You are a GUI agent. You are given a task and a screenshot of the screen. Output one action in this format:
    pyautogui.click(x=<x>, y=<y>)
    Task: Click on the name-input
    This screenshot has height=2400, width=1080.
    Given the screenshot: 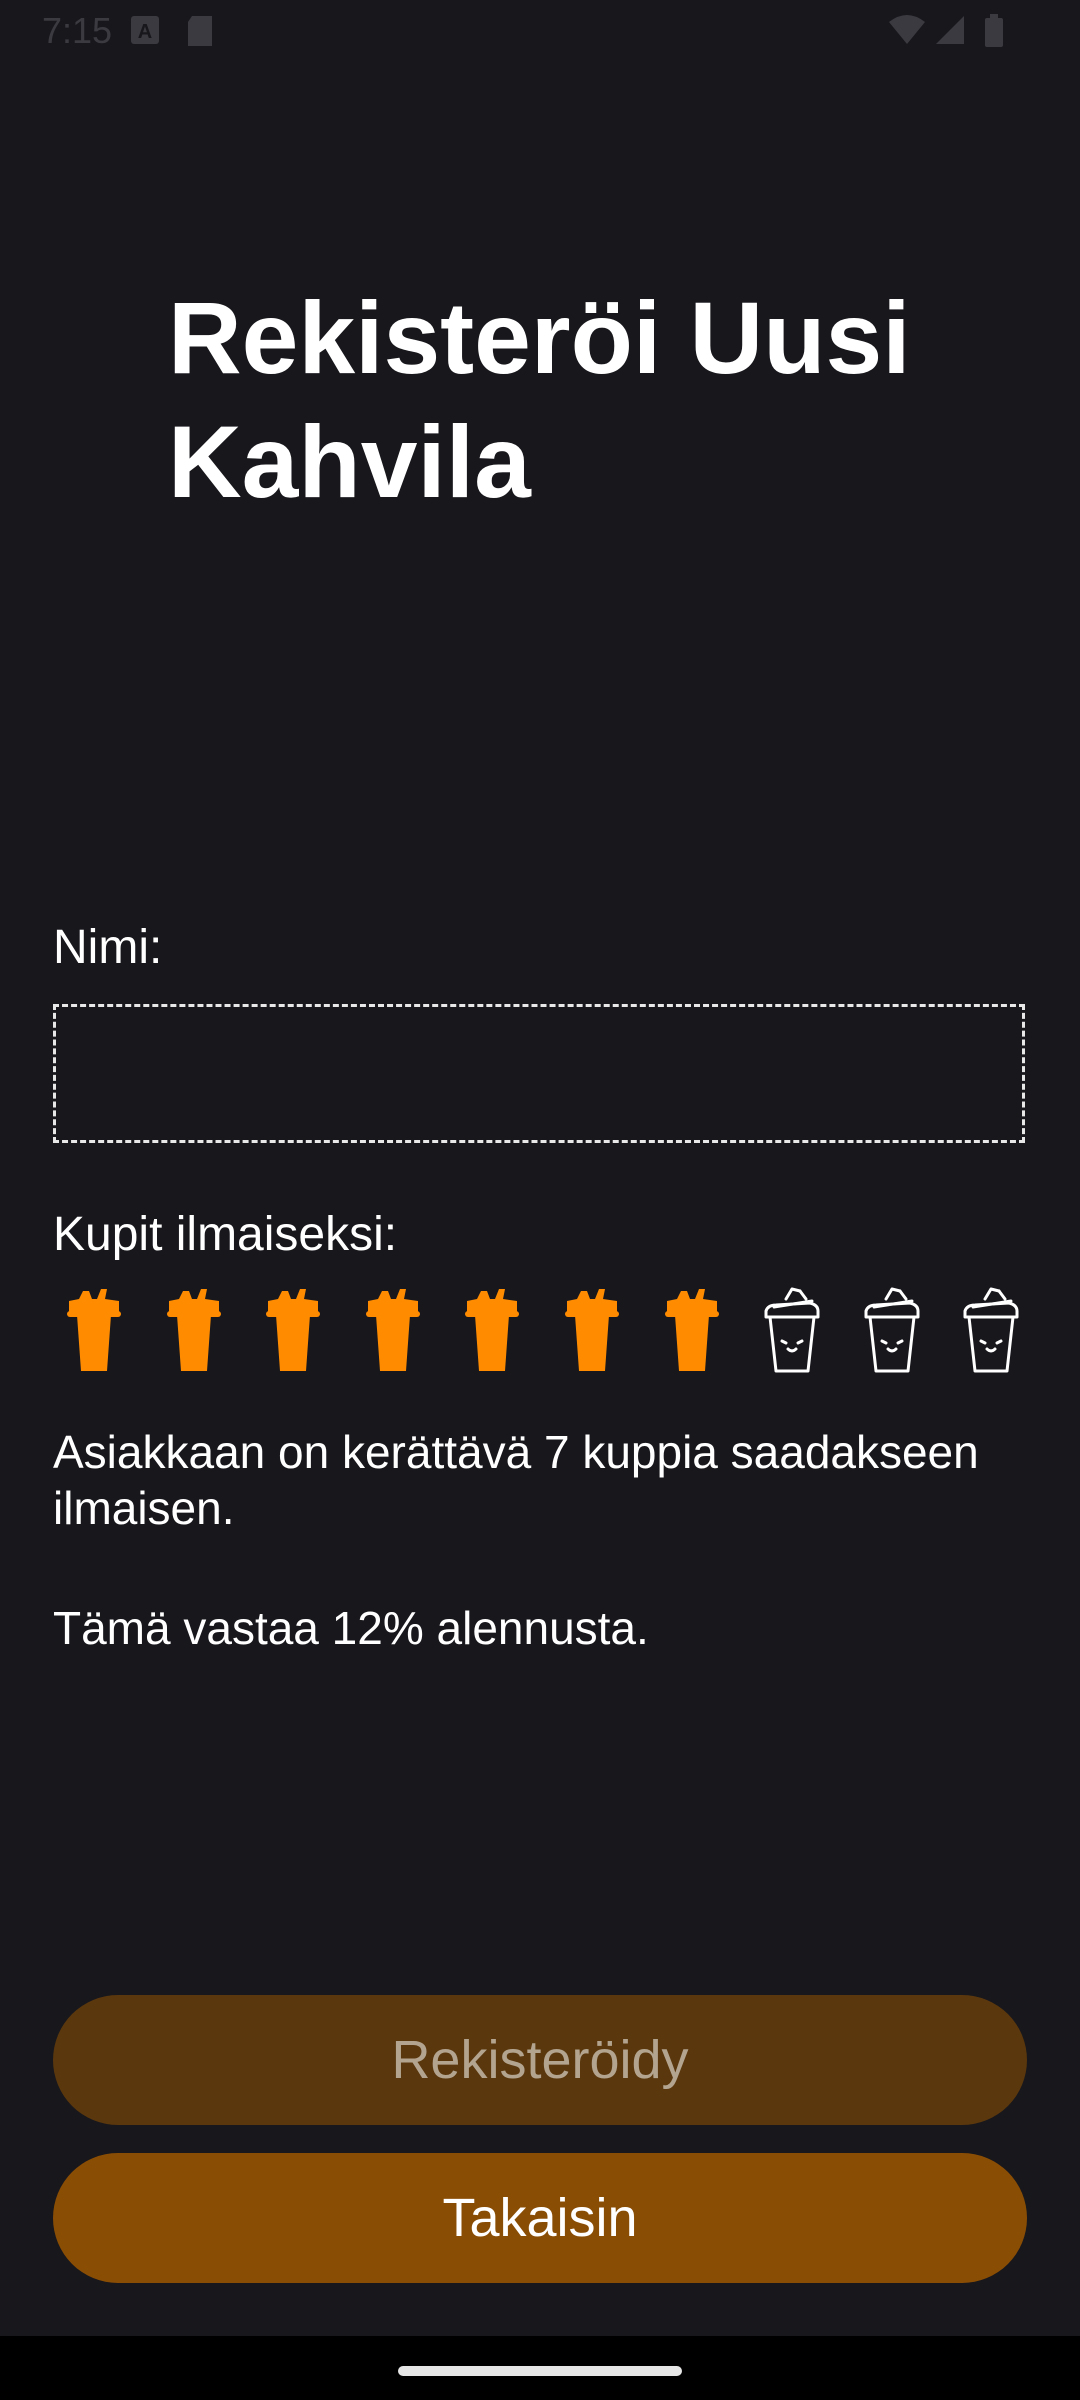 What is the action you would take?
    pyautogui.click(x=539, y=1073)
    